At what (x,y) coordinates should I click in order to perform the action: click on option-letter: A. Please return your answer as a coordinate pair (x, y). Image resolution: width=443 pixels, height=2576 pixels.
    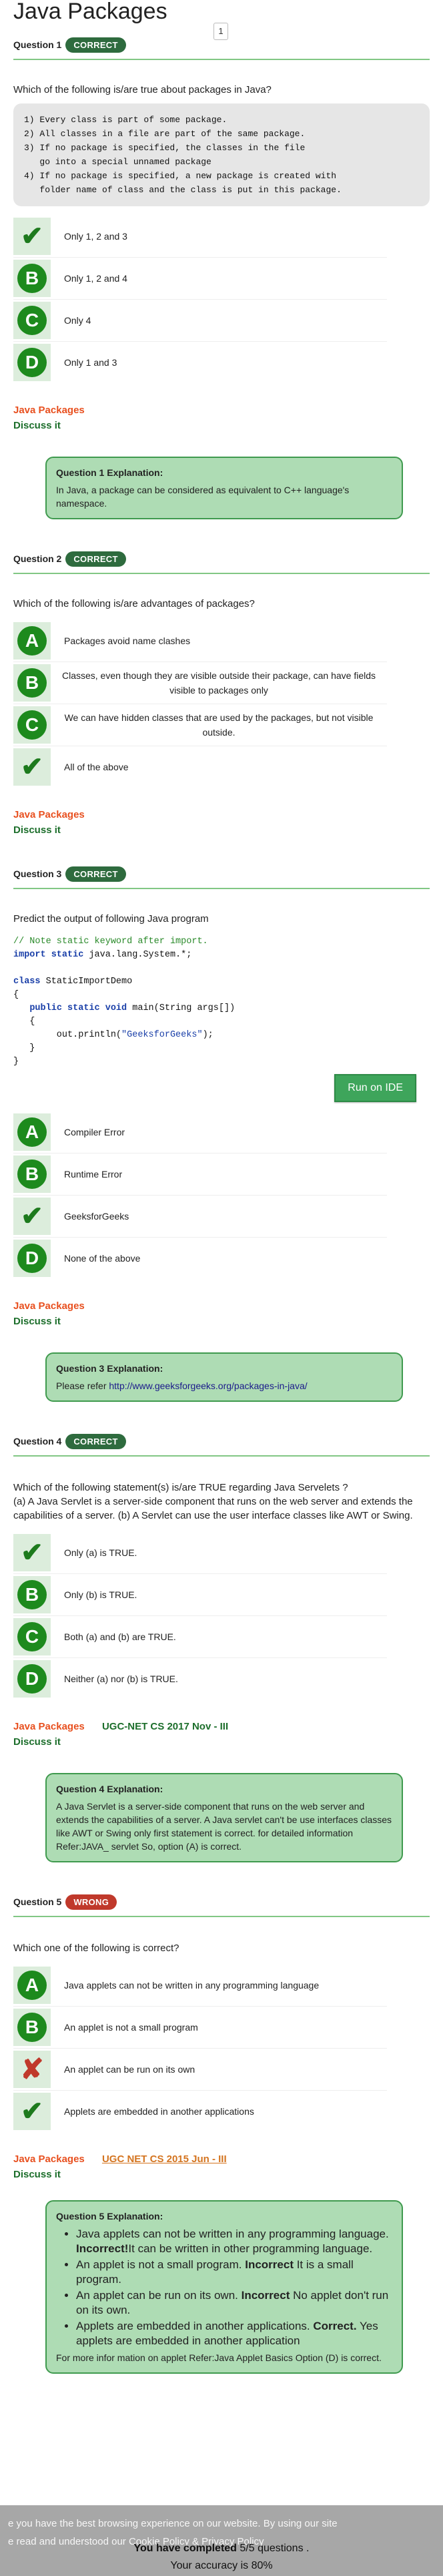
    Looking at the image, I should click on (32, 641).